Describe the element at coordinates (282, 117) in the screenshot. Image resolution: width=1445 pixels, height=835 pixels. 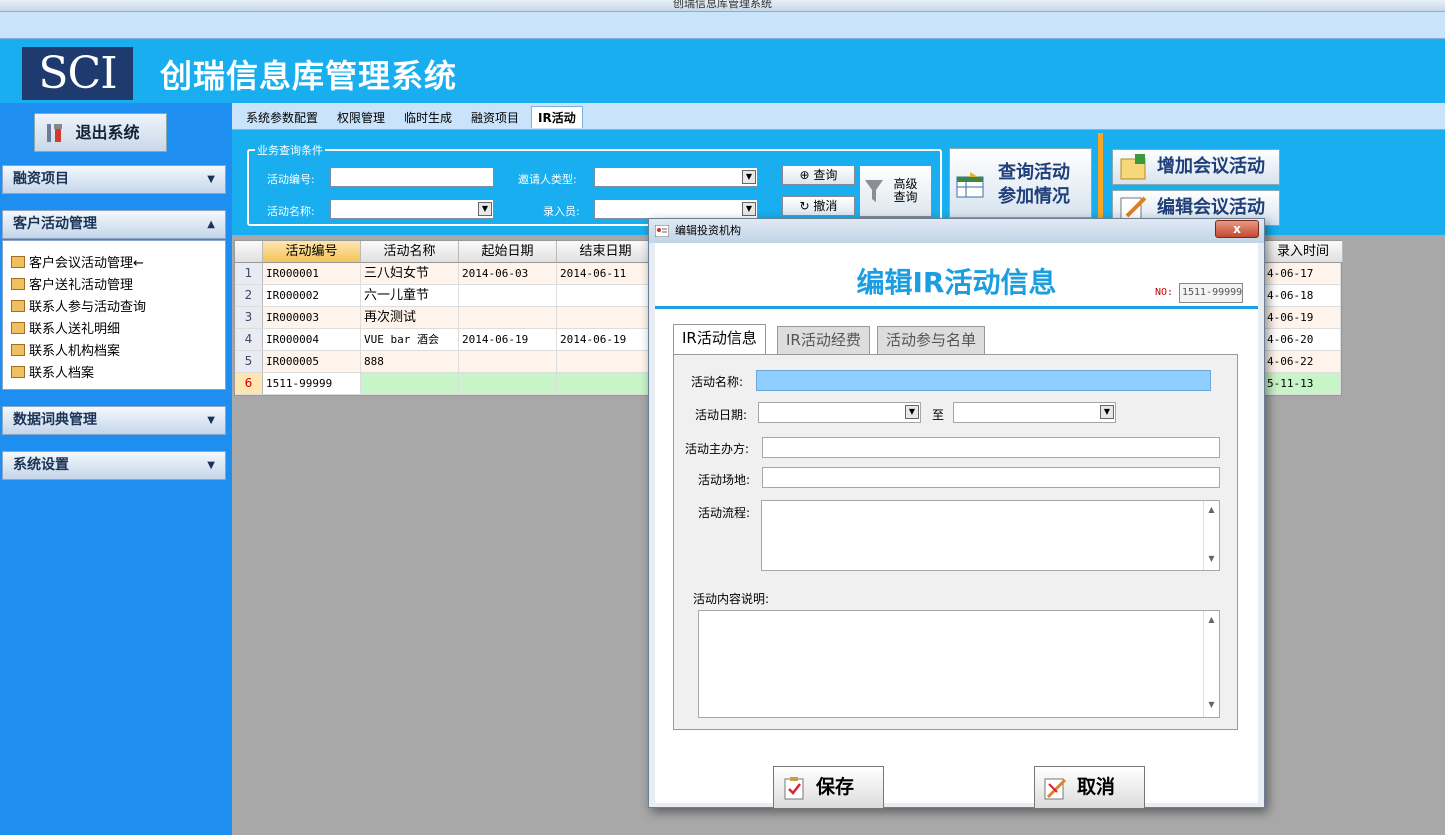
I see `tab-system-params: 系统参数配置` at that location.